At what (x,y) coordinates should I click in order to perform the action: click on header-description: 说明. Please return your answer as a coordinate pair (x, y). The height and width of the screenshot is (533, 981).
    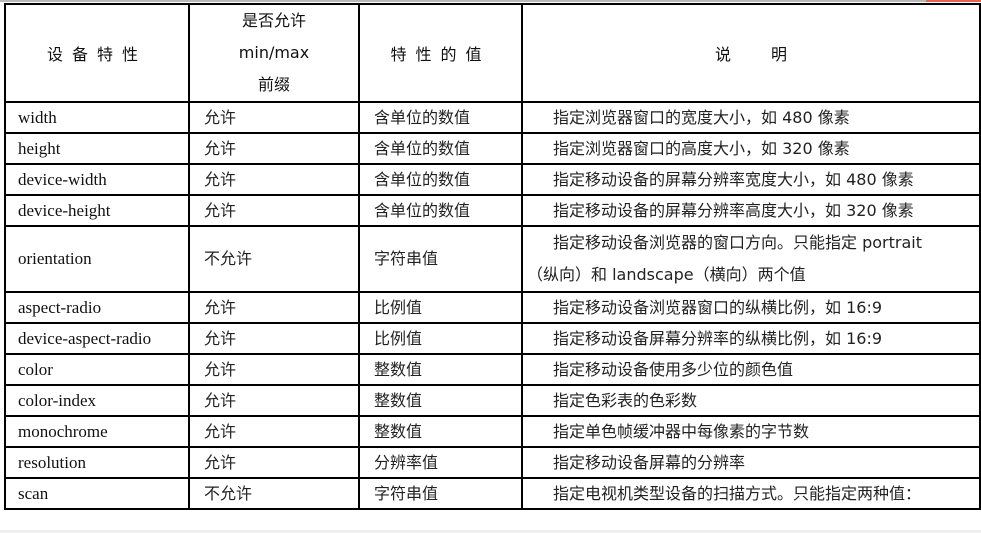
    Looking at the image, I should click on (751, 53).